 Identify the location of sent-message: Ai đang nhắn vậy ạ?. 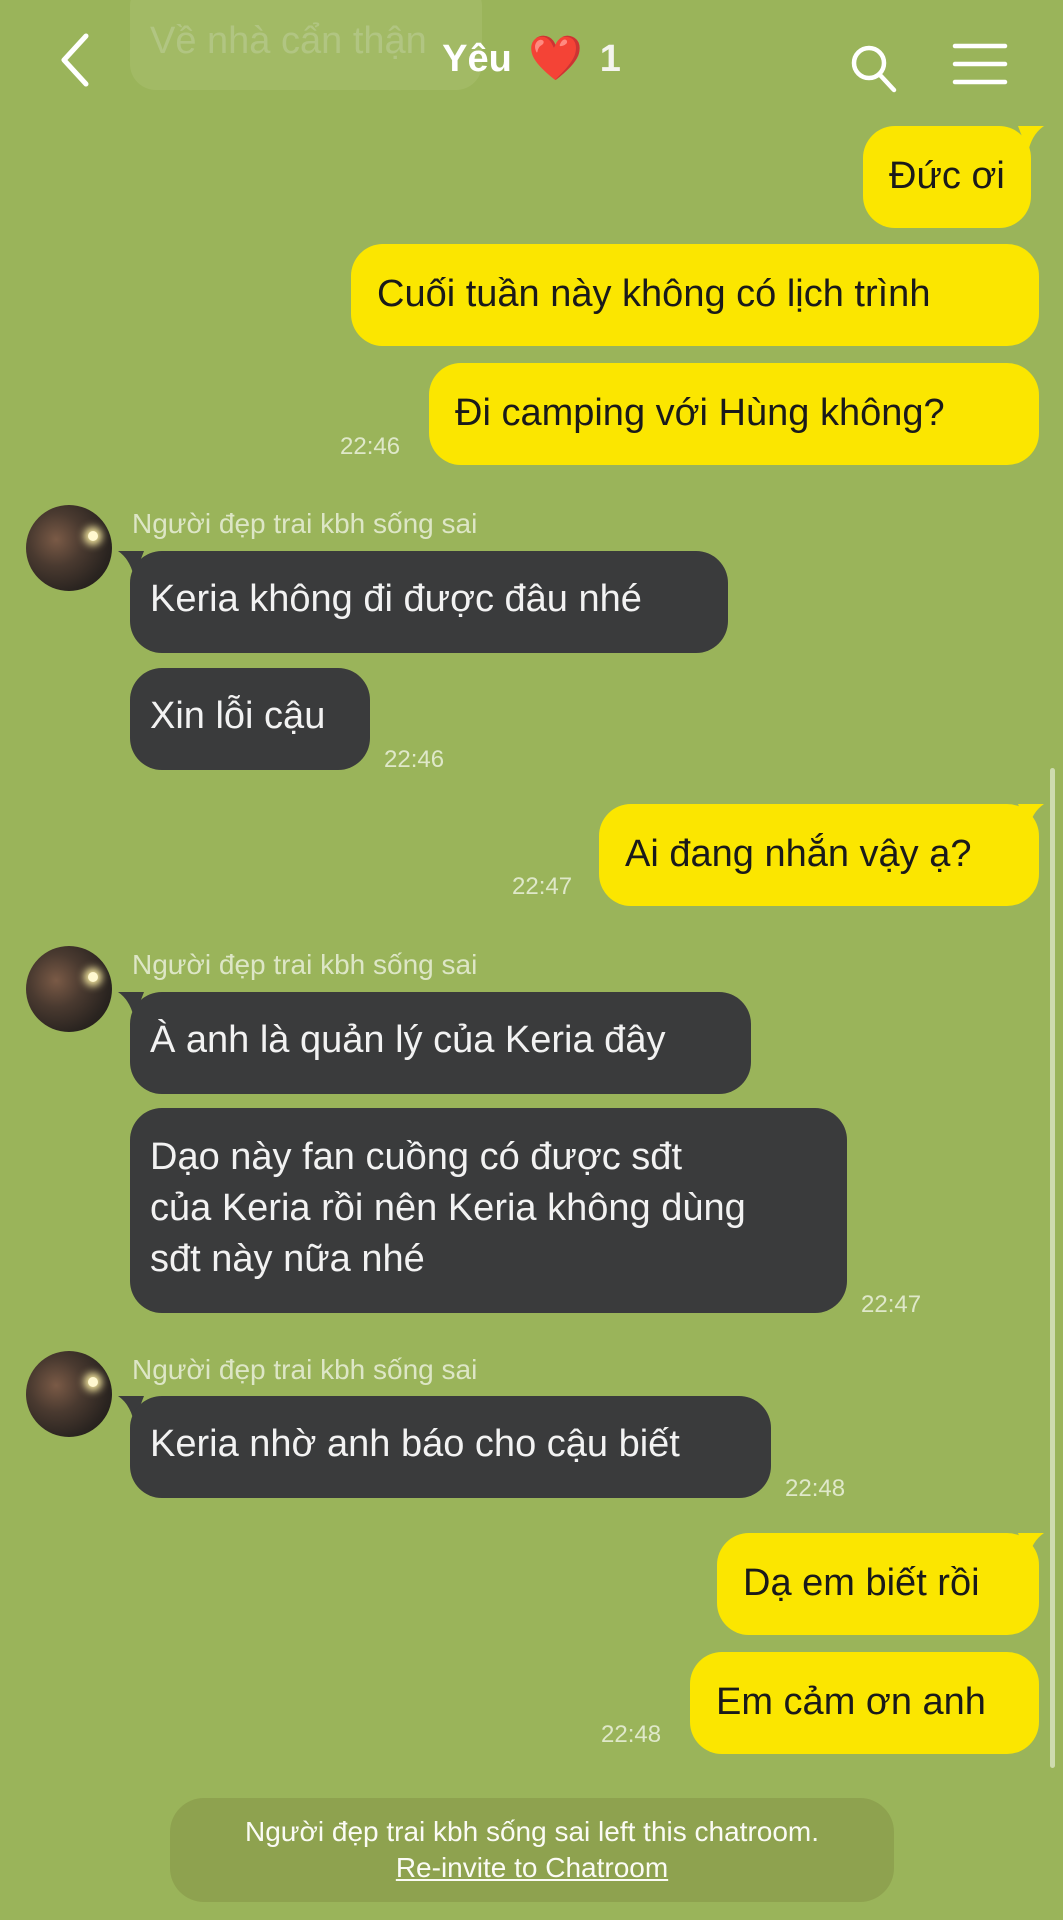
(819, 855).